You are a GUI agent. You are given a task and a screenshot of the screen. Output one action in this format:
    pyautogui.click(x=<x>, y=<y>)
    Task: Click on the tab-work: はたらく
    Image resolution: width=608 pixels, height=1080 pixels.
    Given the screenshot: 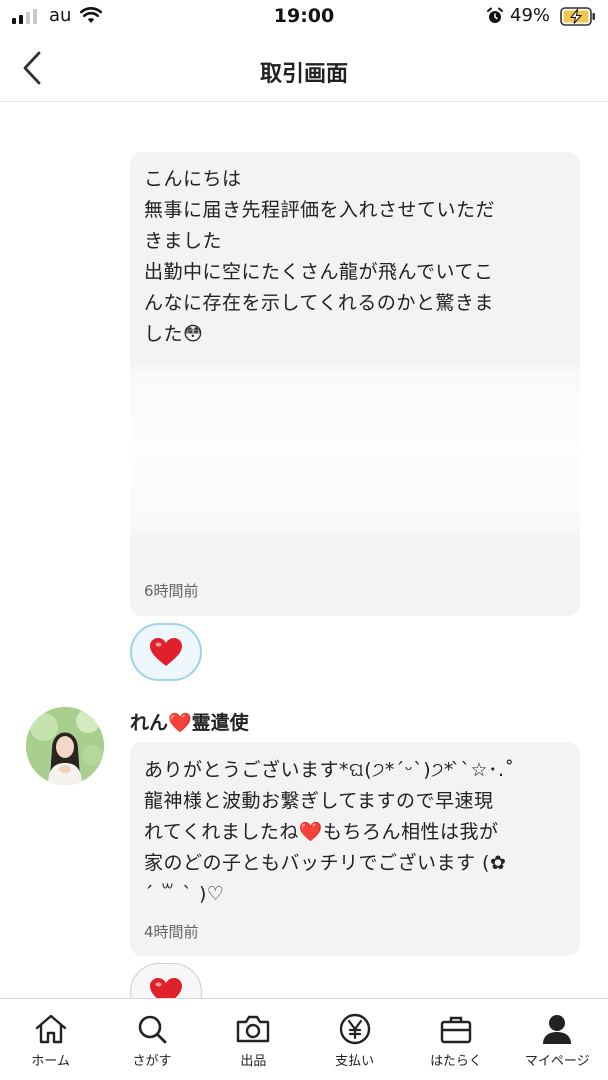 What is the action you would take?
    pyautogui.click(x=455, y=1039)
    